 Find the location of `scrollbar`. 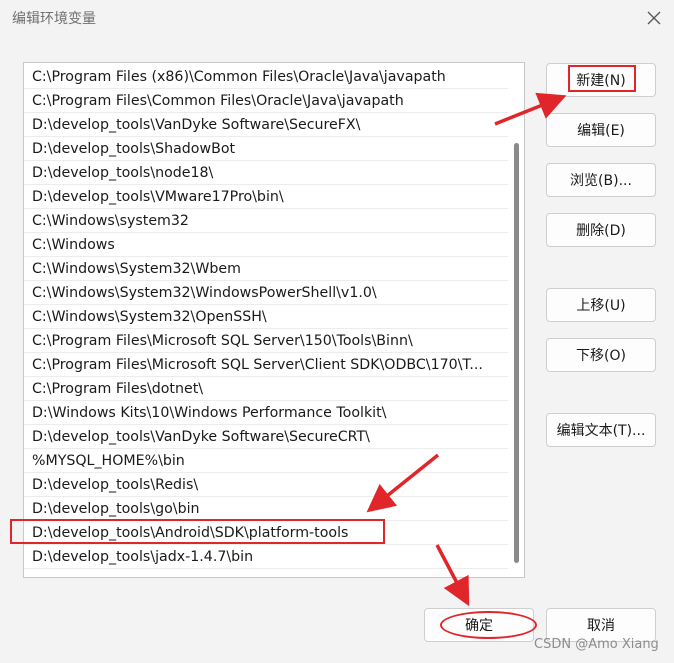

scrollbar is located at coordinates (516, 320).